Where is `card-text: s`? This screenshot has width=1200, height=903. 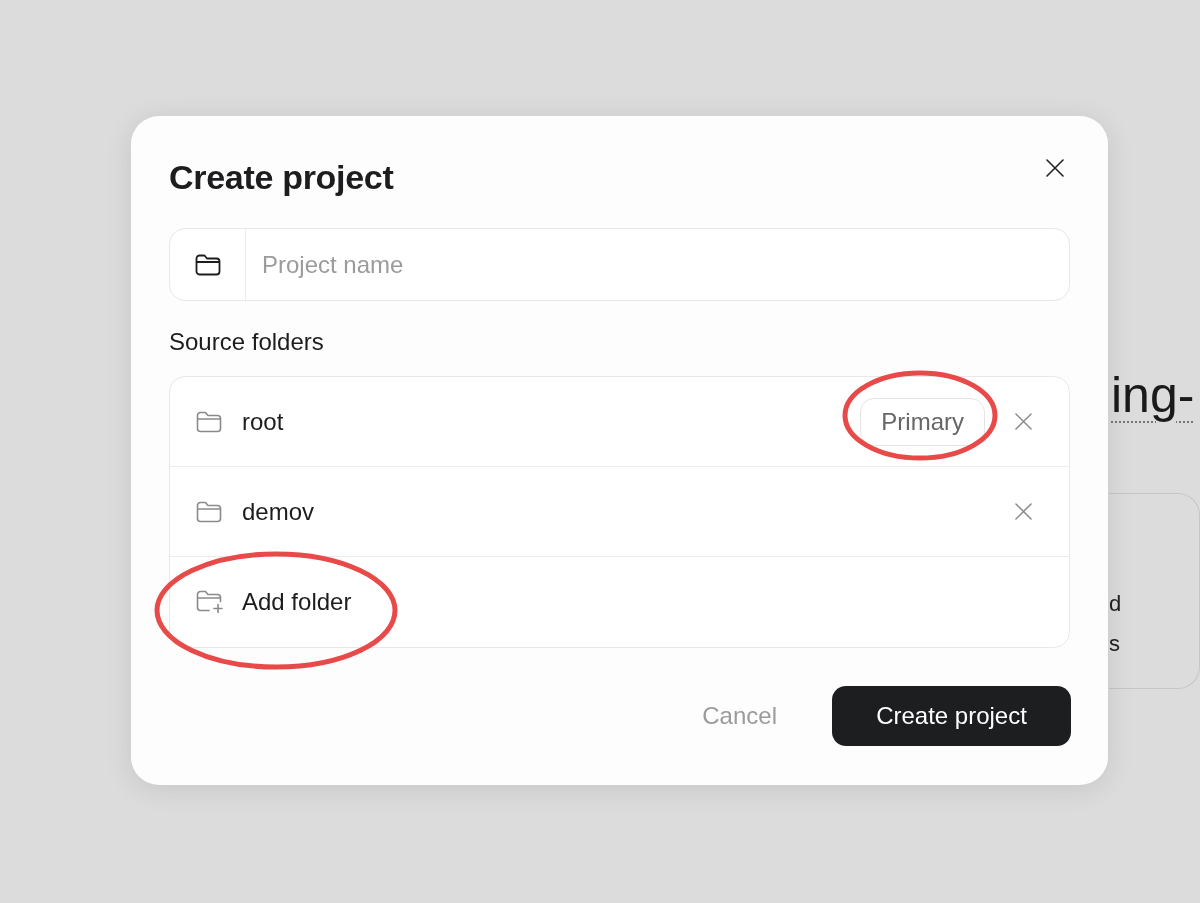 card-text: s is located at coordinates (1114, 644).